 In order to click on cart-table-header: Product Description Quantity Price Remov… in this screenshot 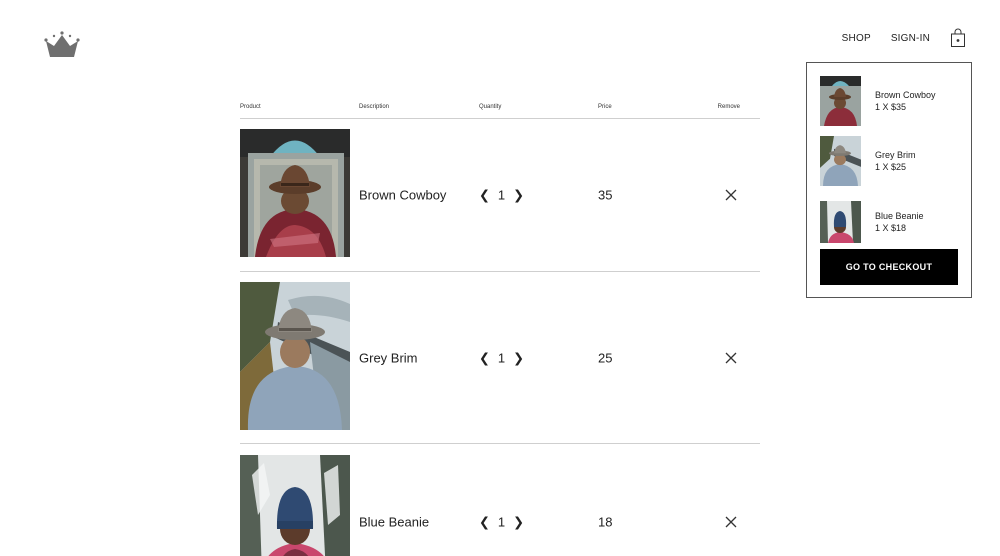, I will do `click(500, 109)`.